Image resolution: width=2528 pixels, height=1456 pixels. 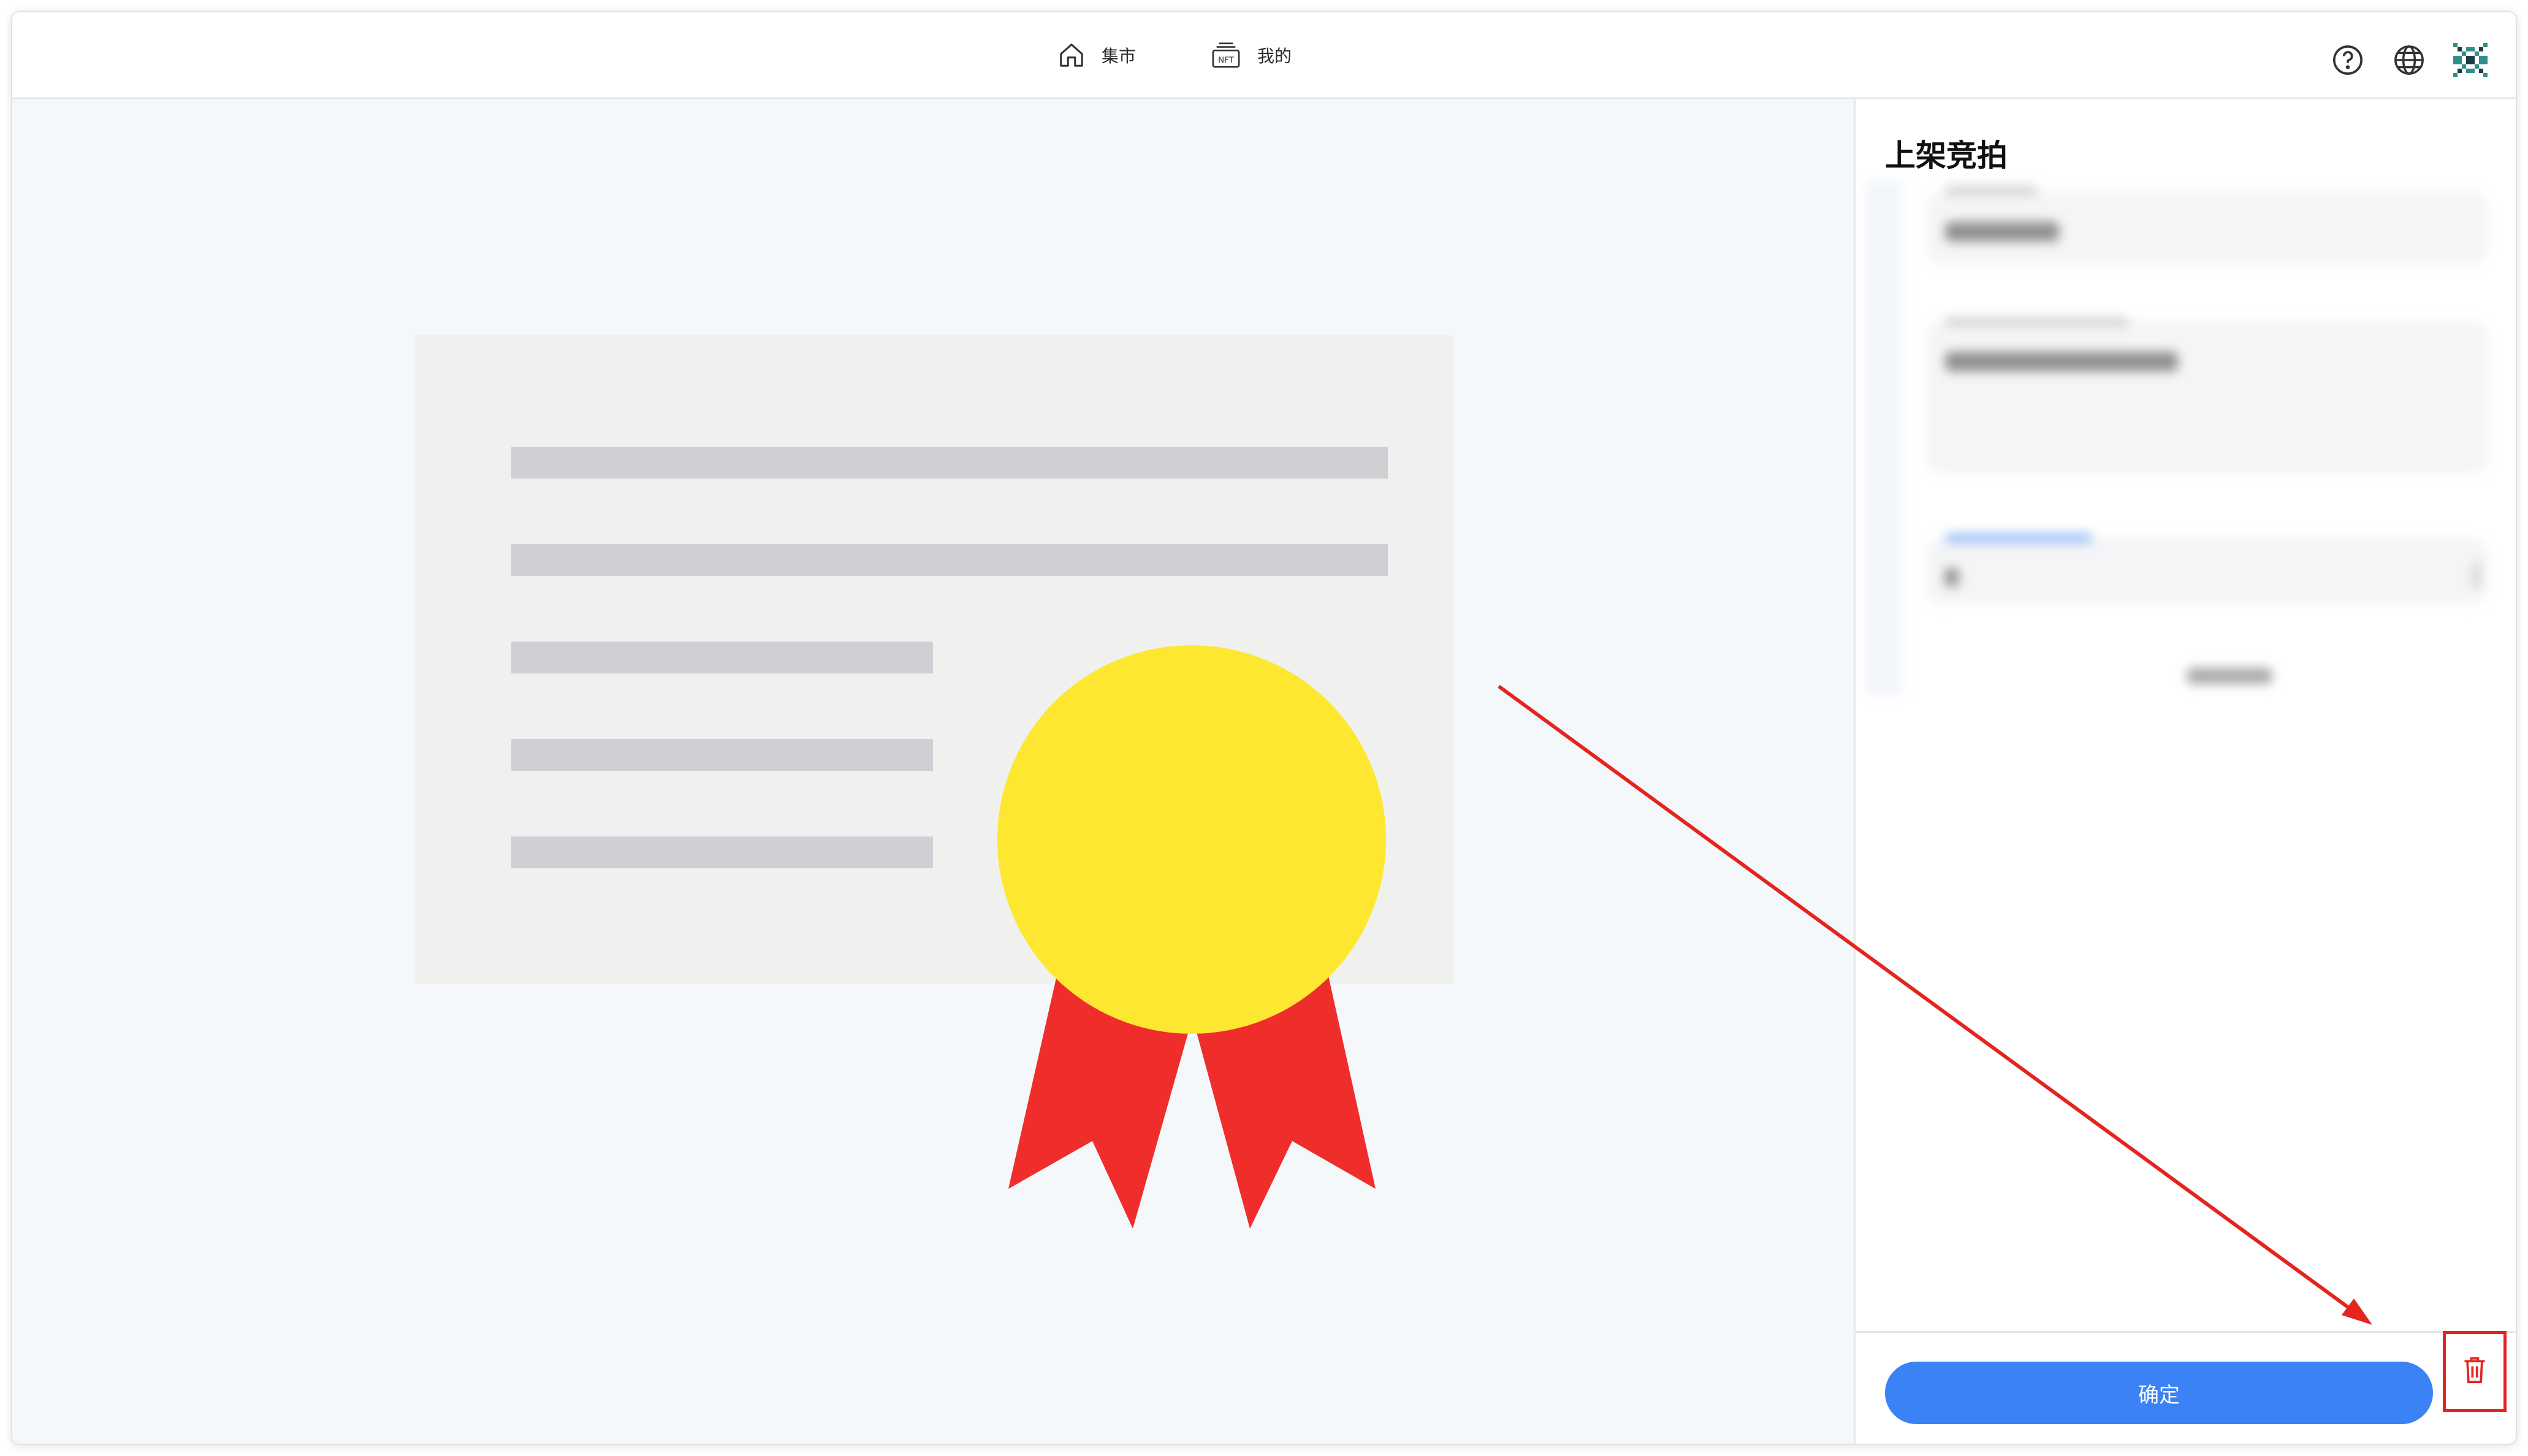 What do you see at coordinates (2206, 397) in the screenshot?
I see `form-textarea` at bounding box center [2206, 397].